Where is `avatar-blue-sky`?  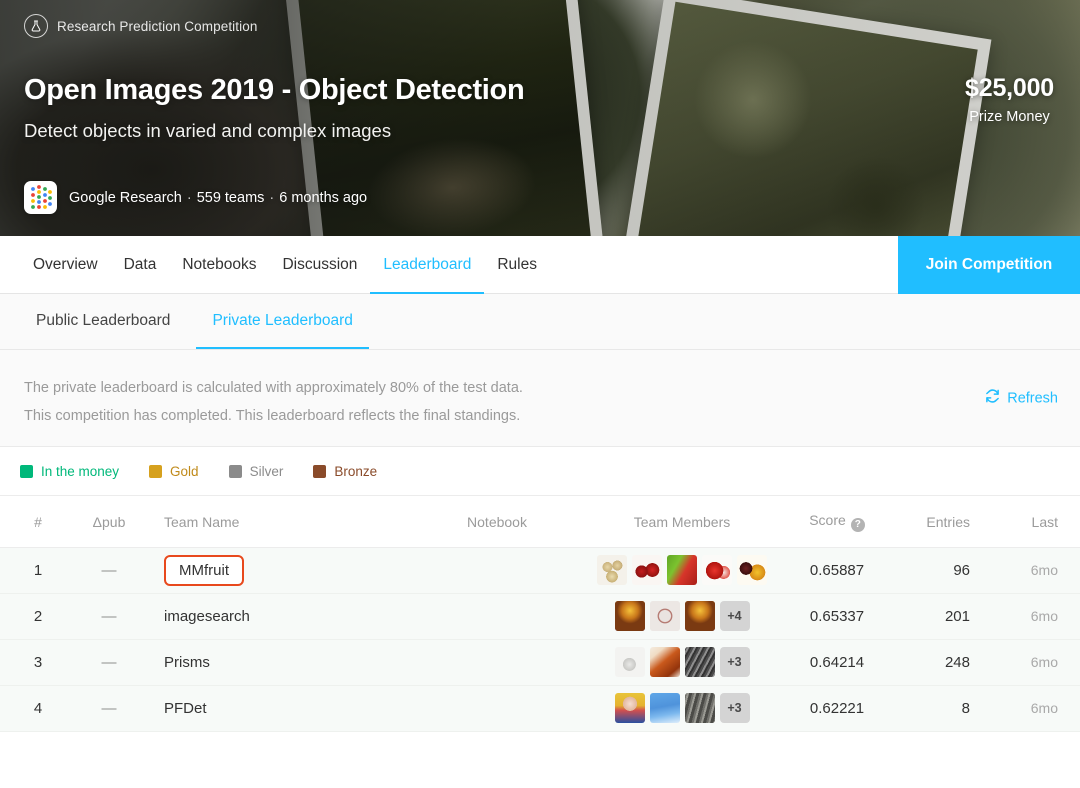 avatar-blue-sky is located at coordinates (664, 708).